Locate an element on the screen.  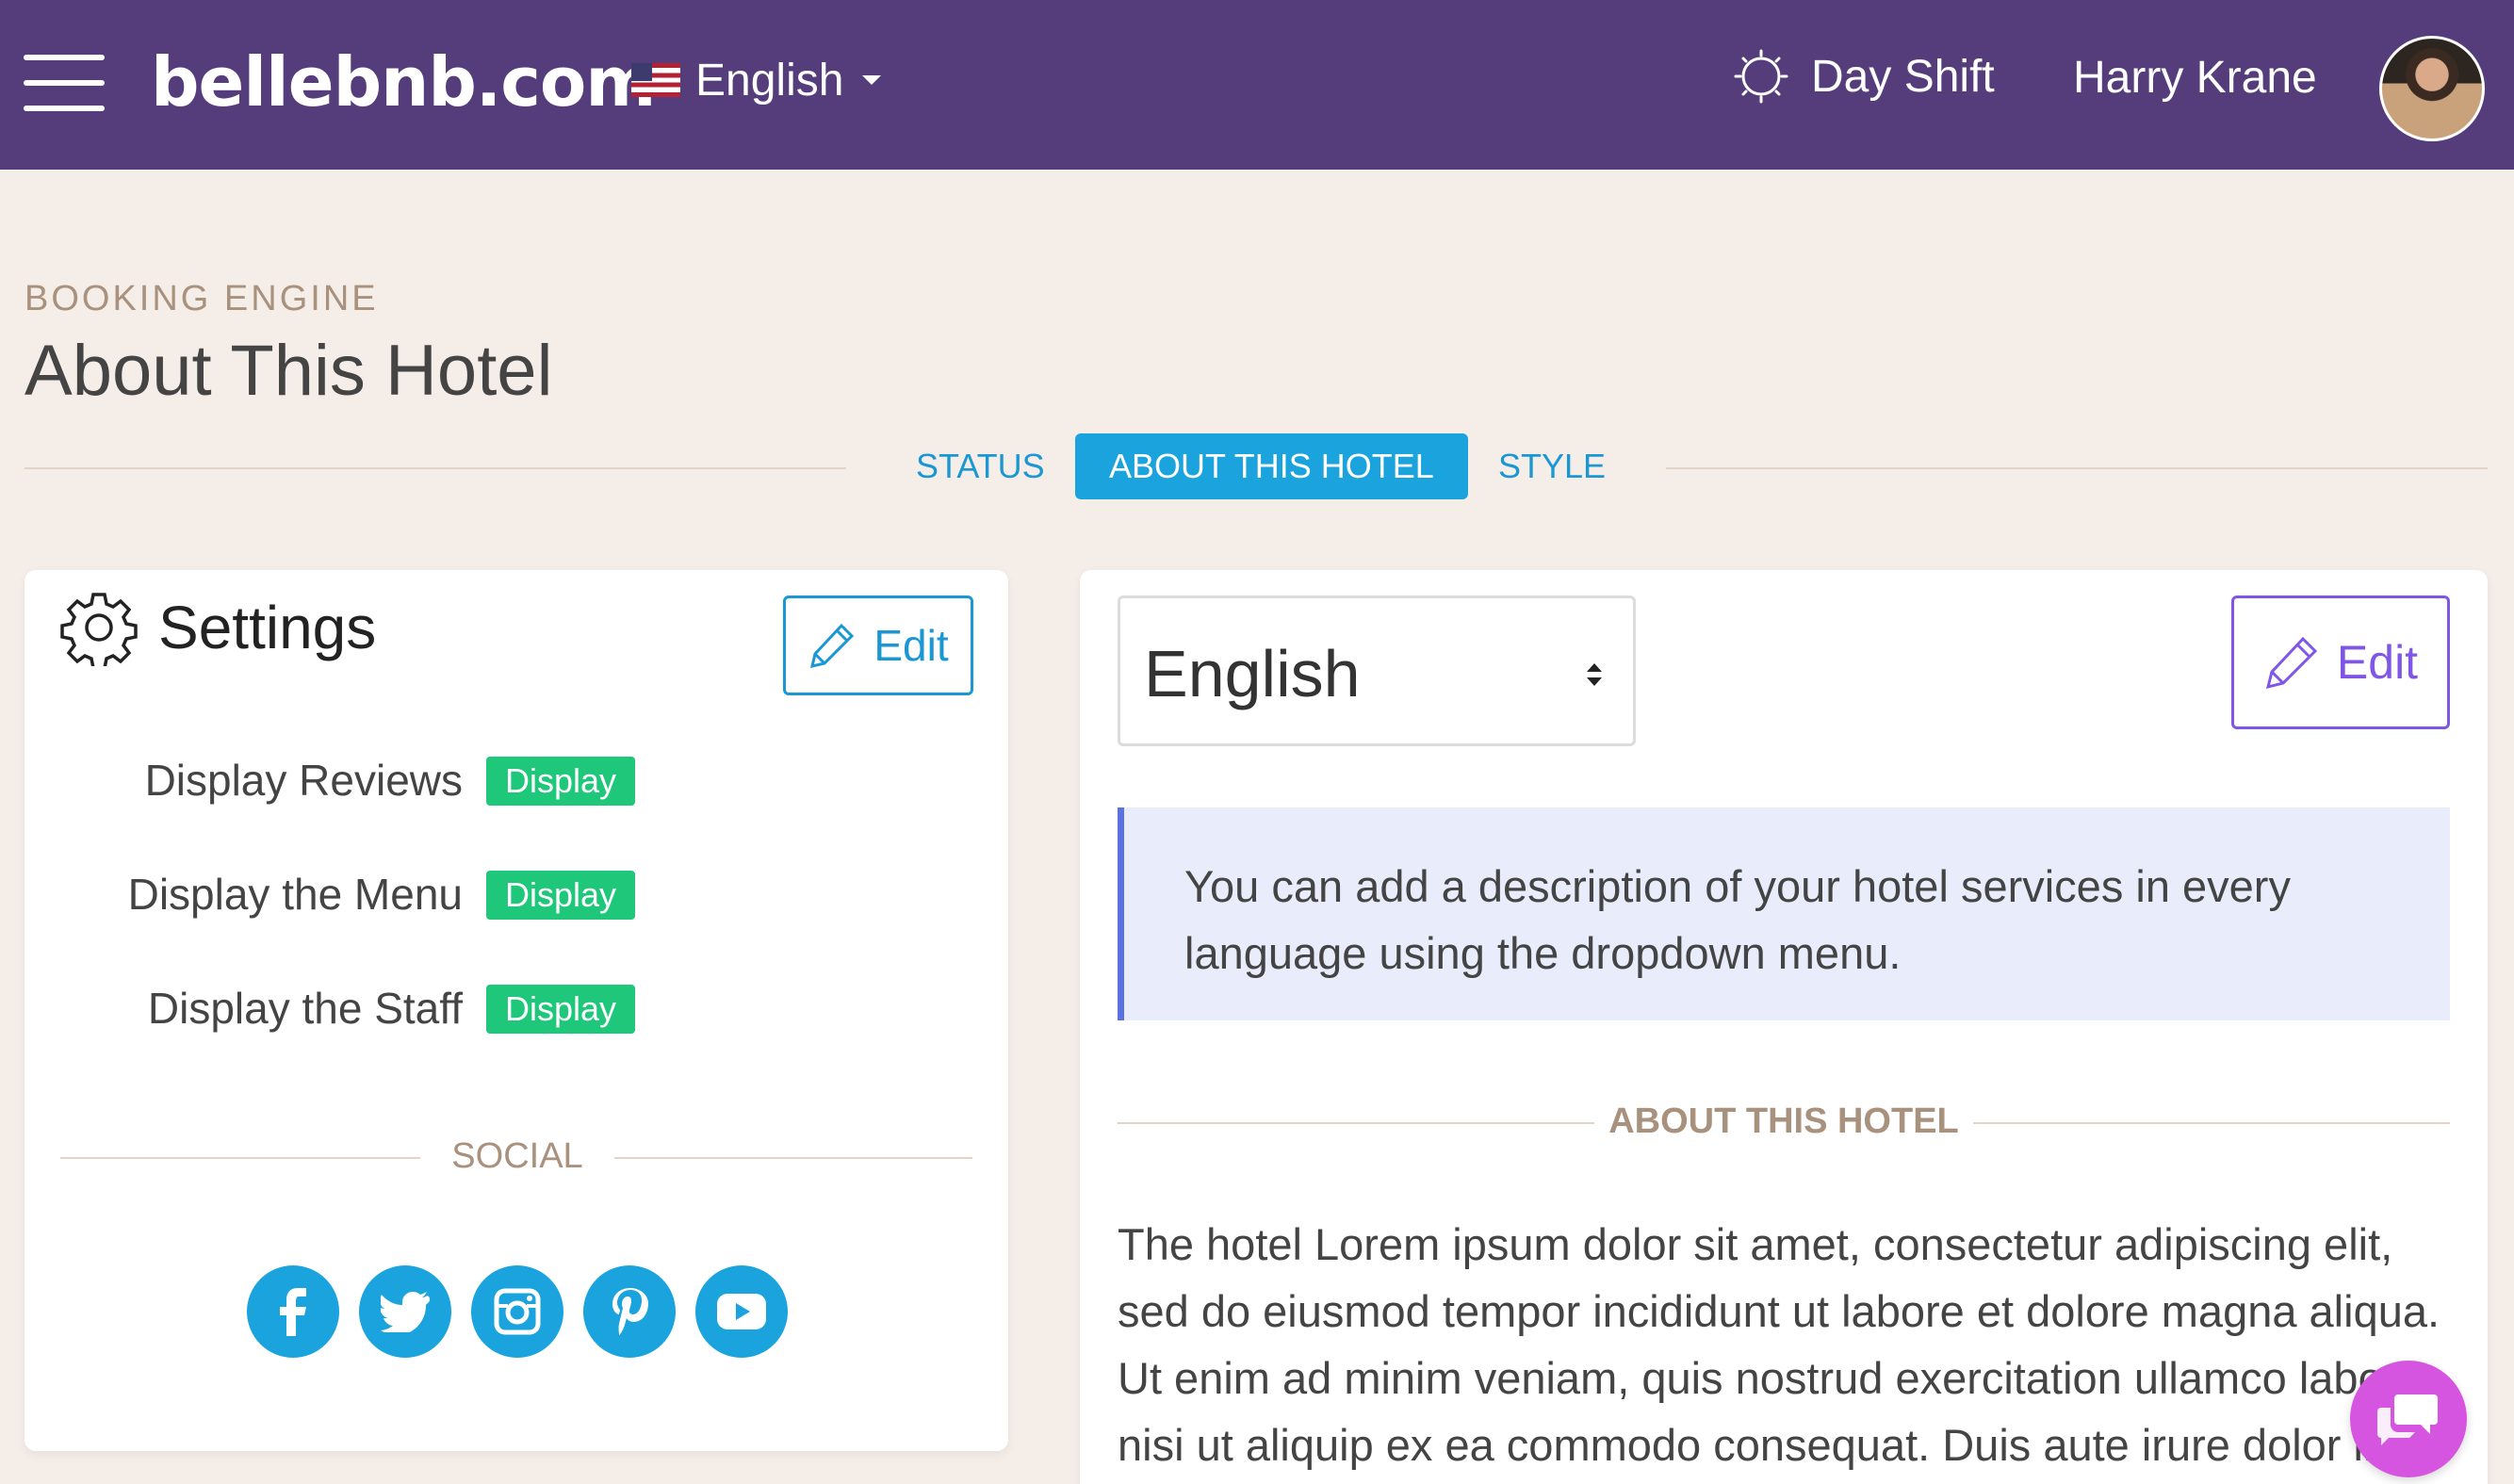
gear-icon is located at coordinates (99, 629).